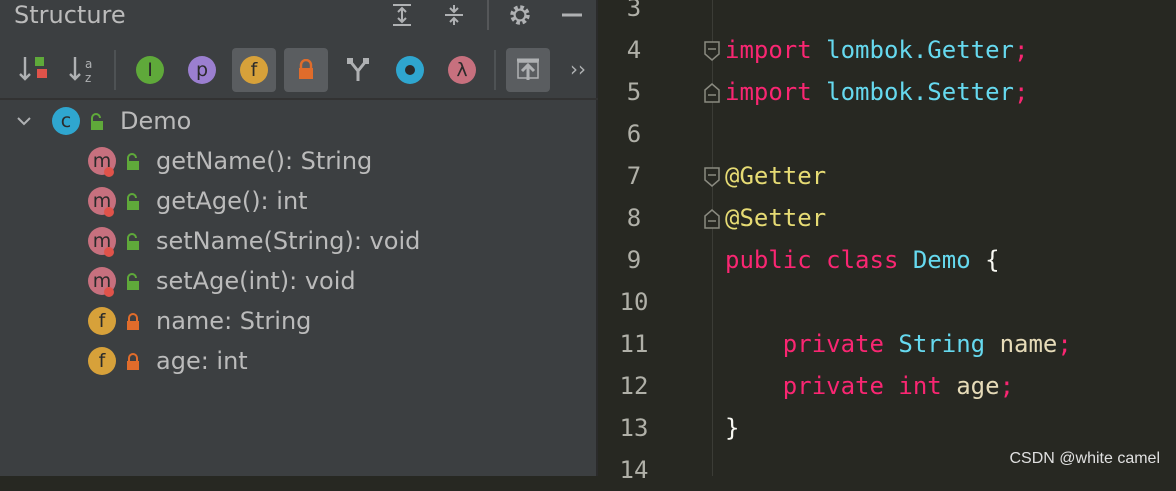  What do you see at coordinates (288, 241) in the screenshot?
I see `tree-item-label: setName(String): void` at bounding box center [288, 241].